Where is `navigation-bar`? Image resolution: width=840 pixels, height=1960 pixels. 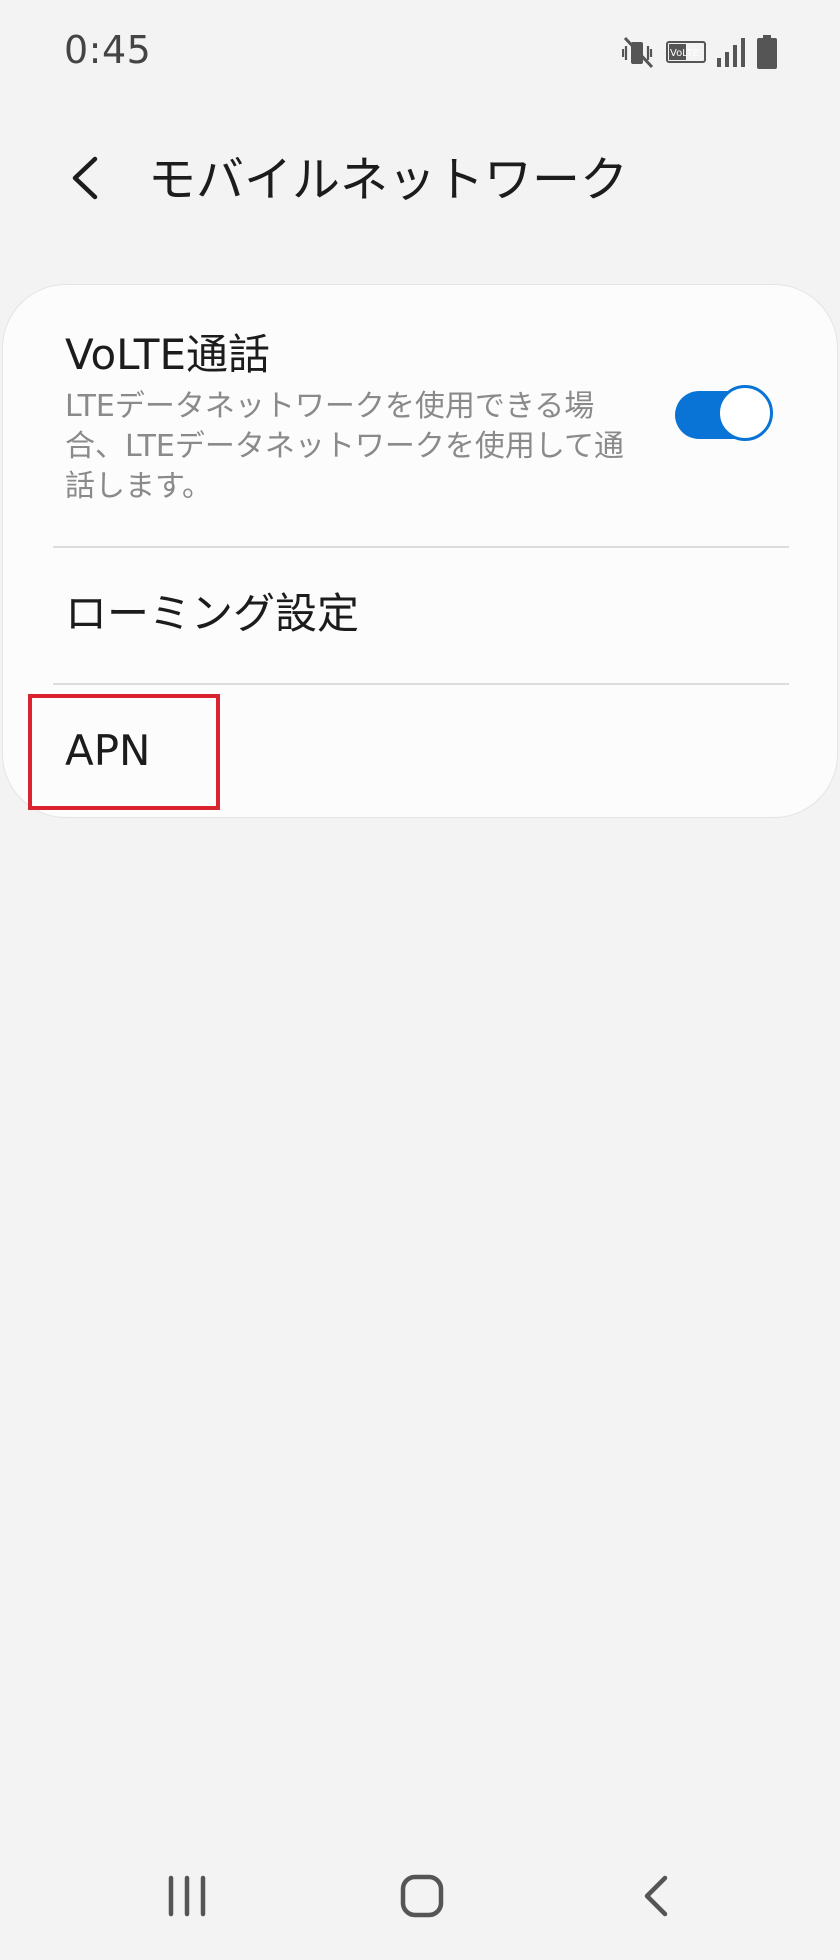 navigation-bar is located at coordinates (420, 1898).